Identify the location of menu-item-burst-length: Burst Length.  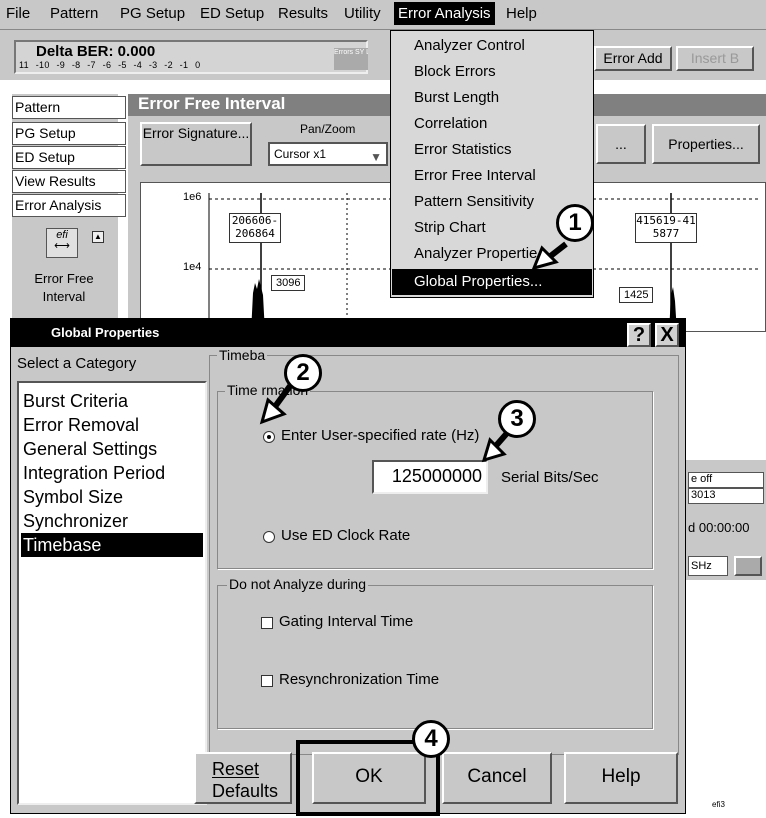
(492, 98).